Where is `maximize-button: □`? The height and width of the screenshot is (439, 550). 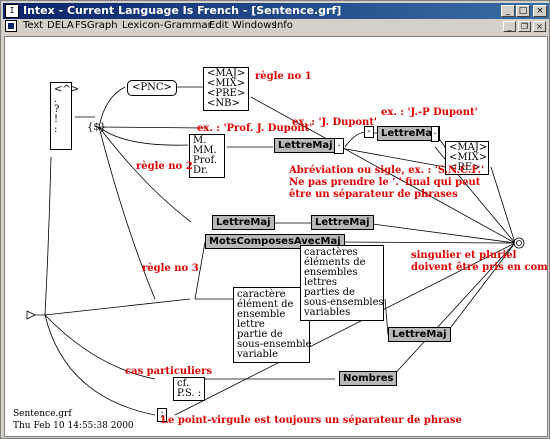
maximize-button: □ is located at coordinates (523, 11).